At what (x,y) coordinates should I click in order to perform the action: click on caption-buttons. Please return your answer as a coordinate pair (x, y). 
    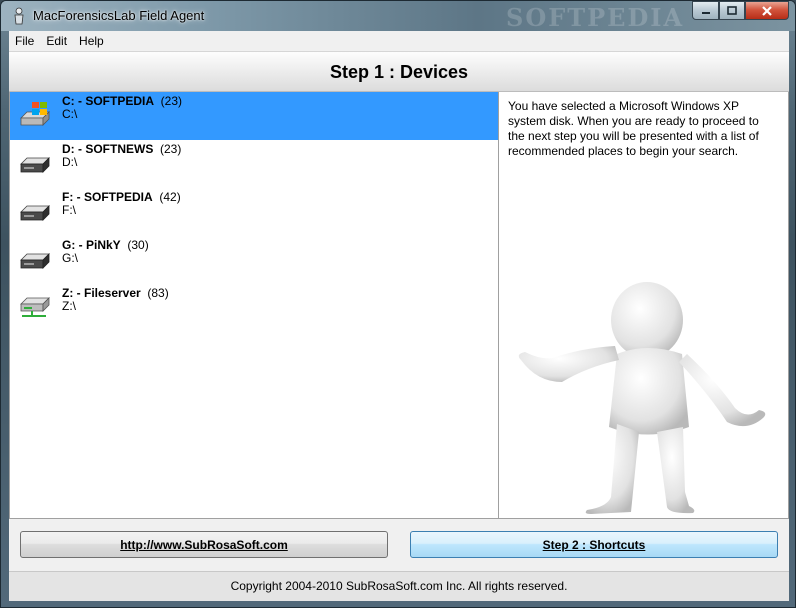
    Looking at the image, I should click on (740, 11).